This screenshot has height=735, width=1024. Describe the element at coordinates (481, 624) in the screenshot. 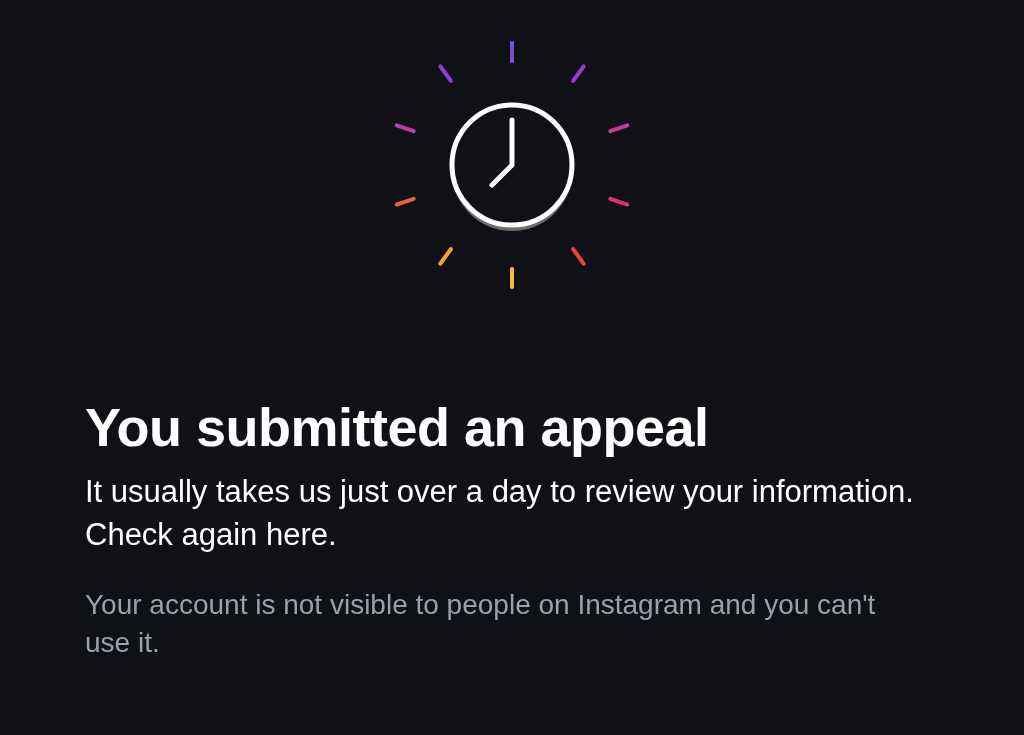

I see `note-text: Your account is not visible to people on Instagram and you can't use it.` at that location.